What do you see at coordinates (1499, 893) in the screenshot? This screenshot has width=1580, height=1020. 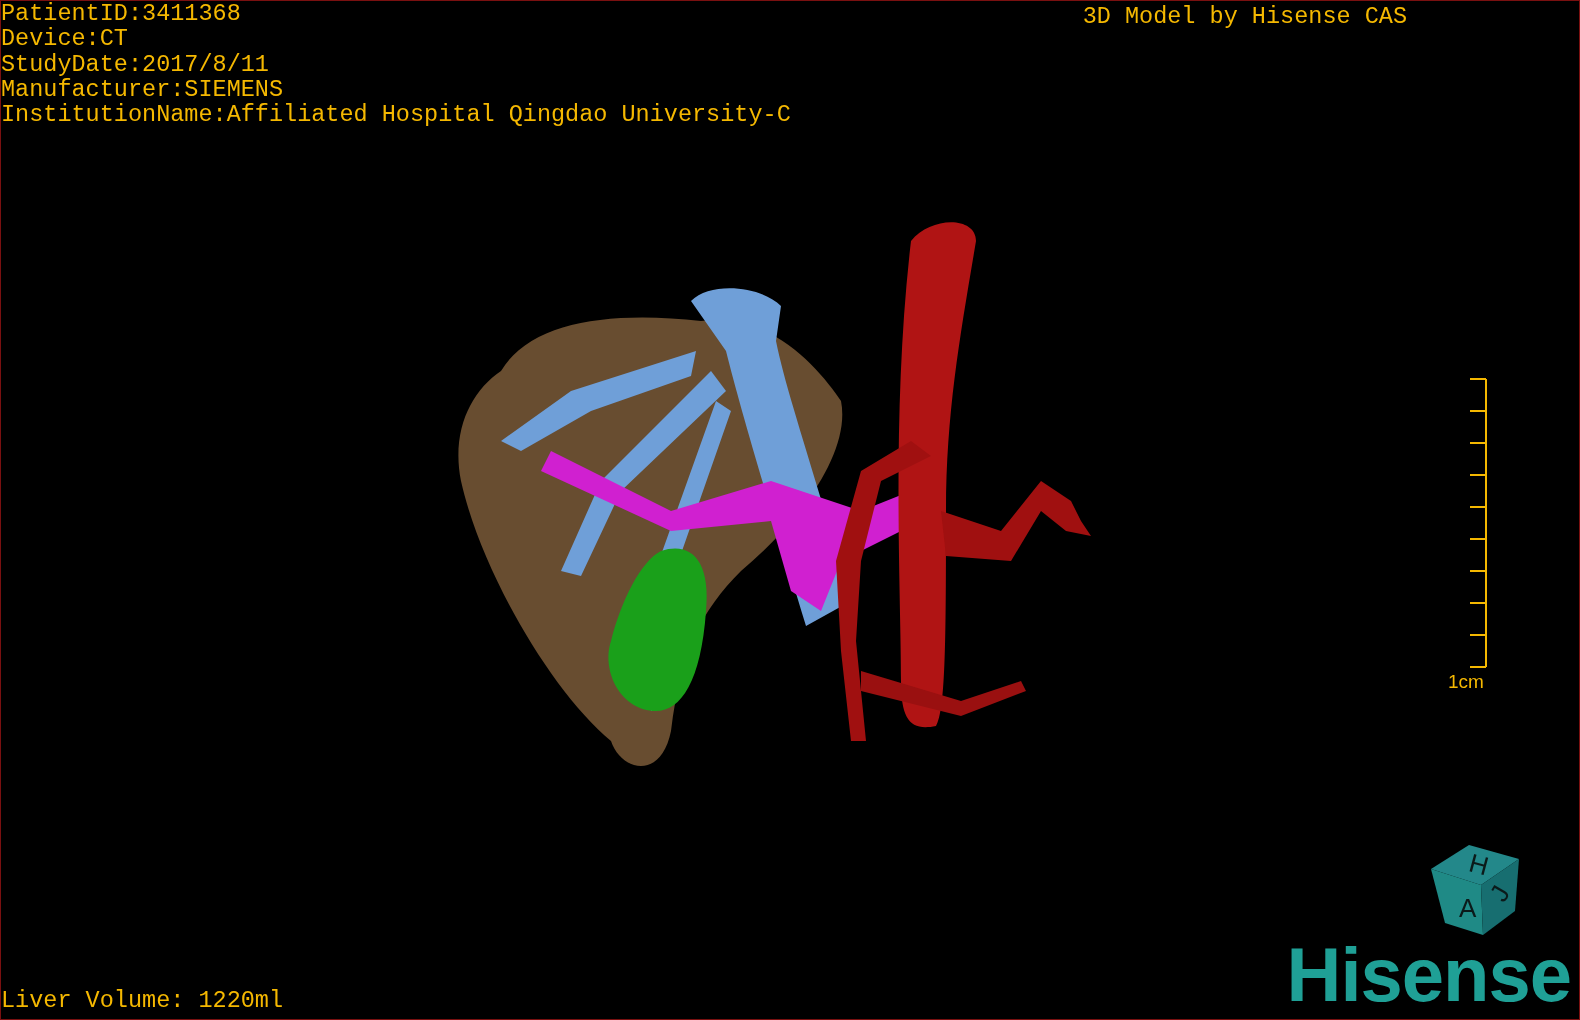 I see `cube-face-label: J` at bounding box center [1499, 893].